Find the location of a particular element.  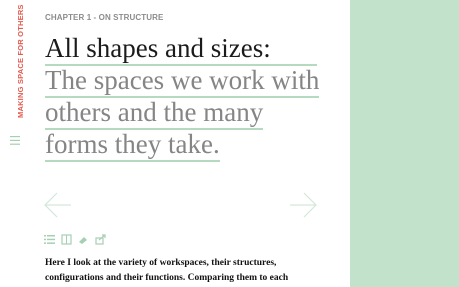

highlight-icon is located at coordinates (83, 238).